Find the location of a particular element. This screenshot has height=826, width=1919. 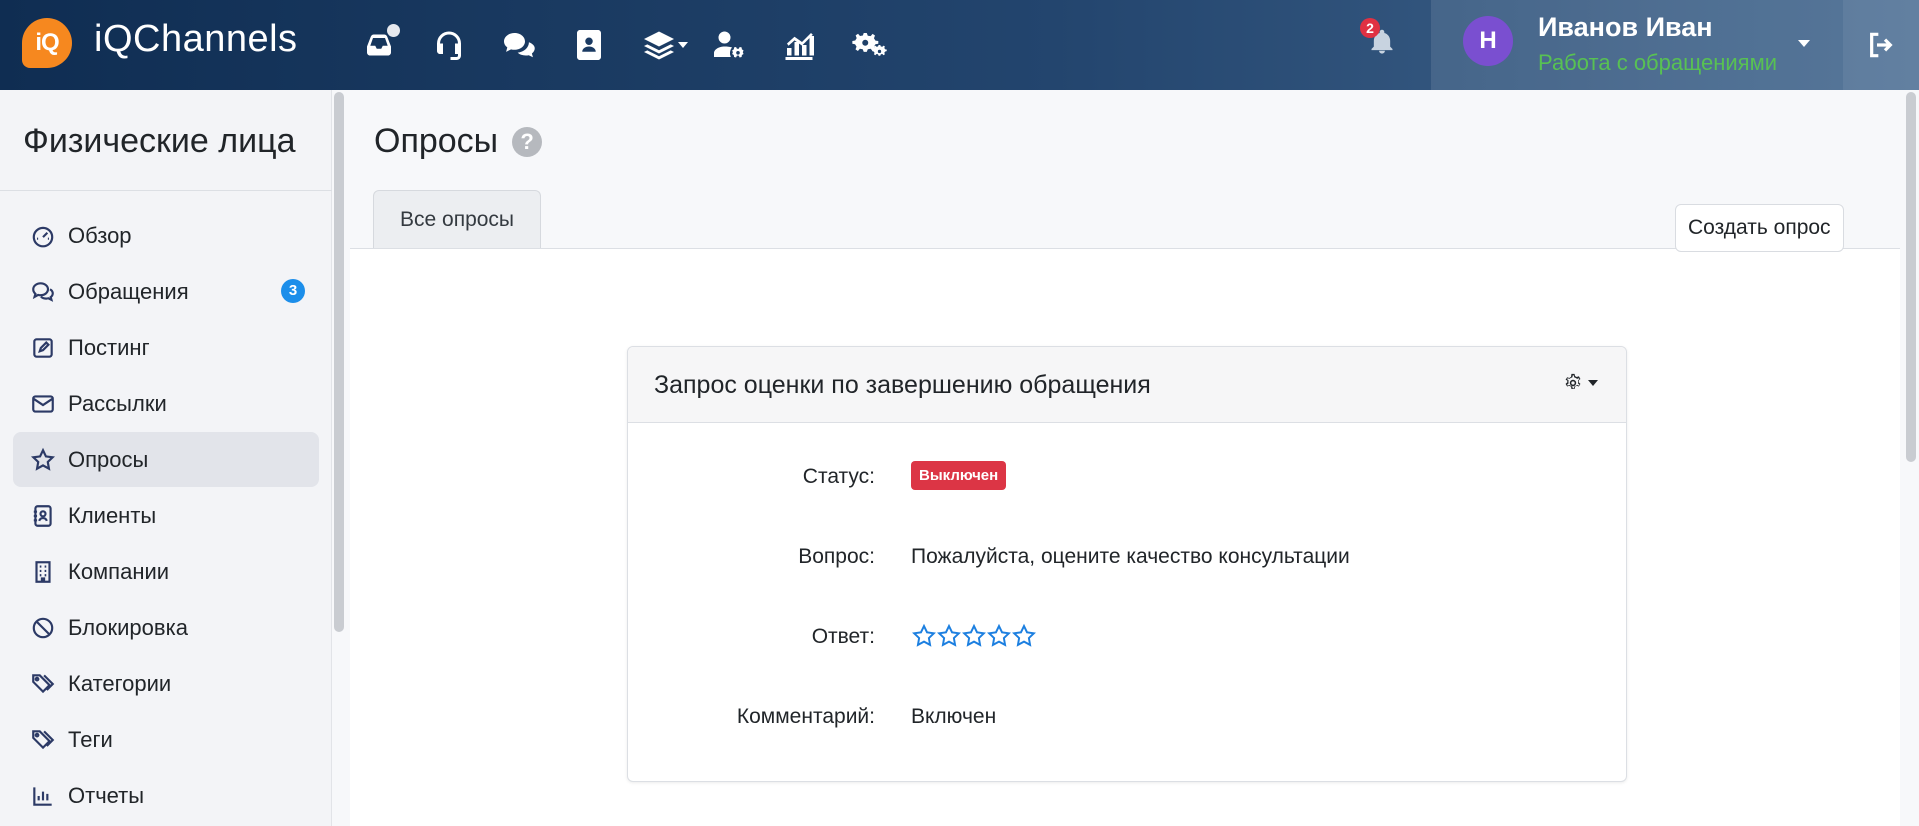

nav-layers is located at coordinates (659, 45).